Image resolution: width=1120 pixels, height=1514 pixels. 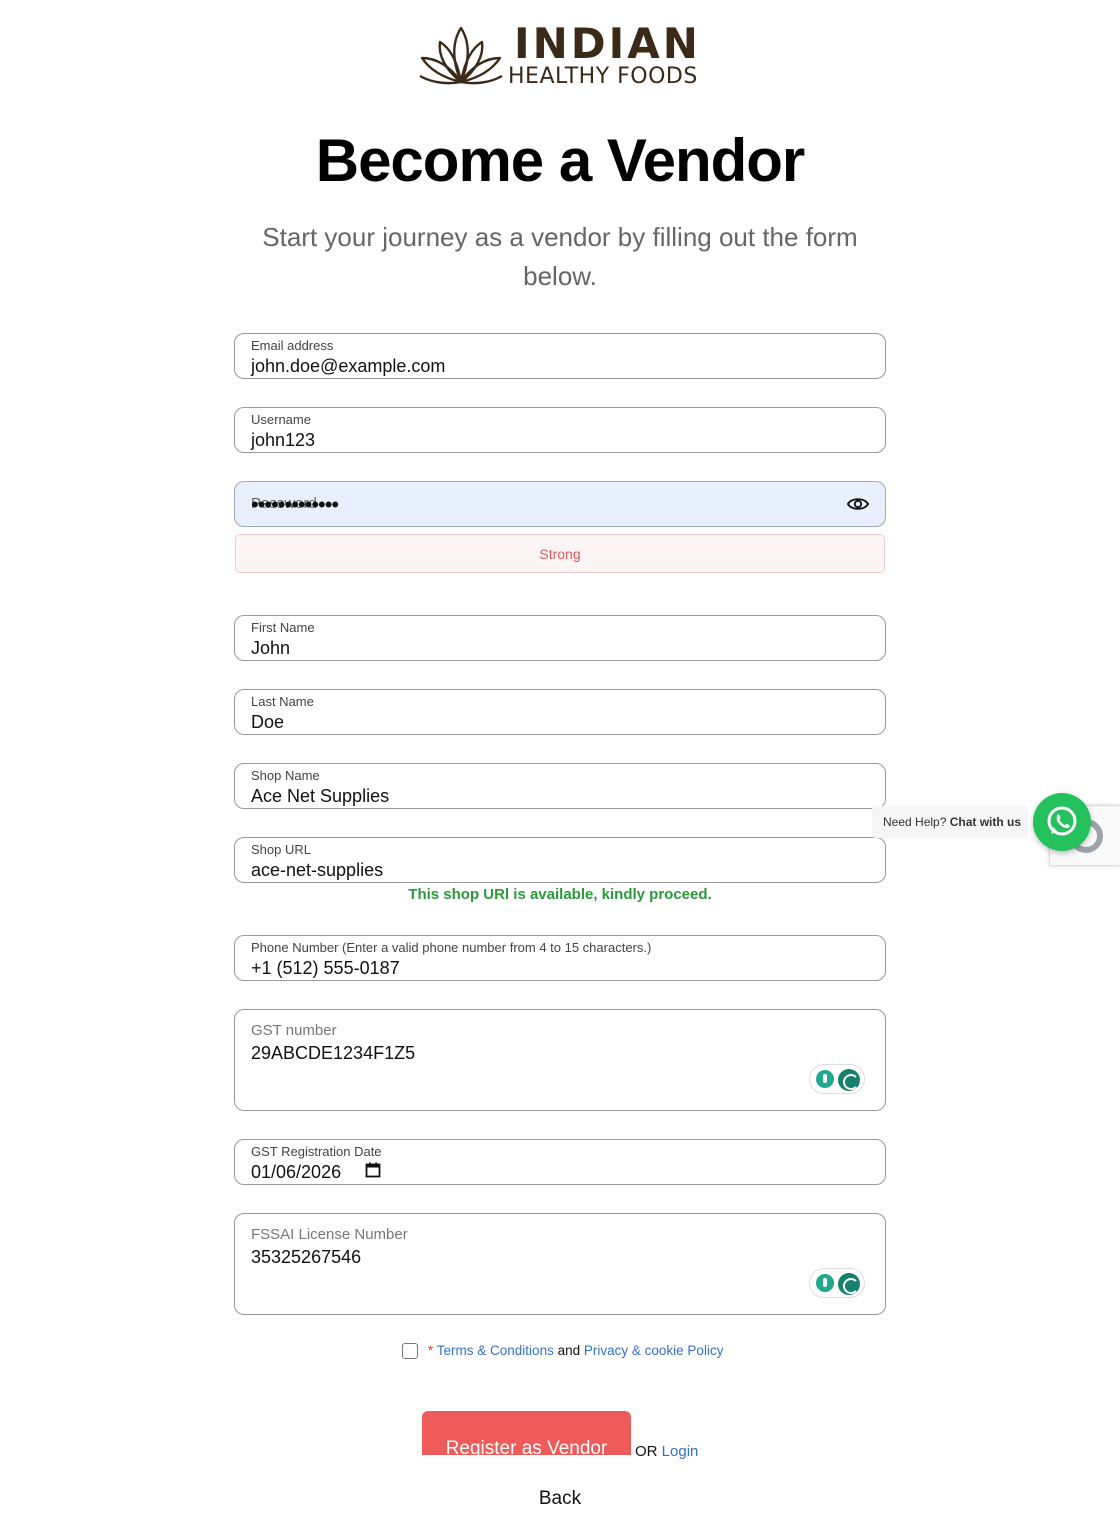 What do you see at coordinates (317, 870) in the screenshot?
I see `shop-url-value: ace-net-supplies` at bounding box center [317, 870].